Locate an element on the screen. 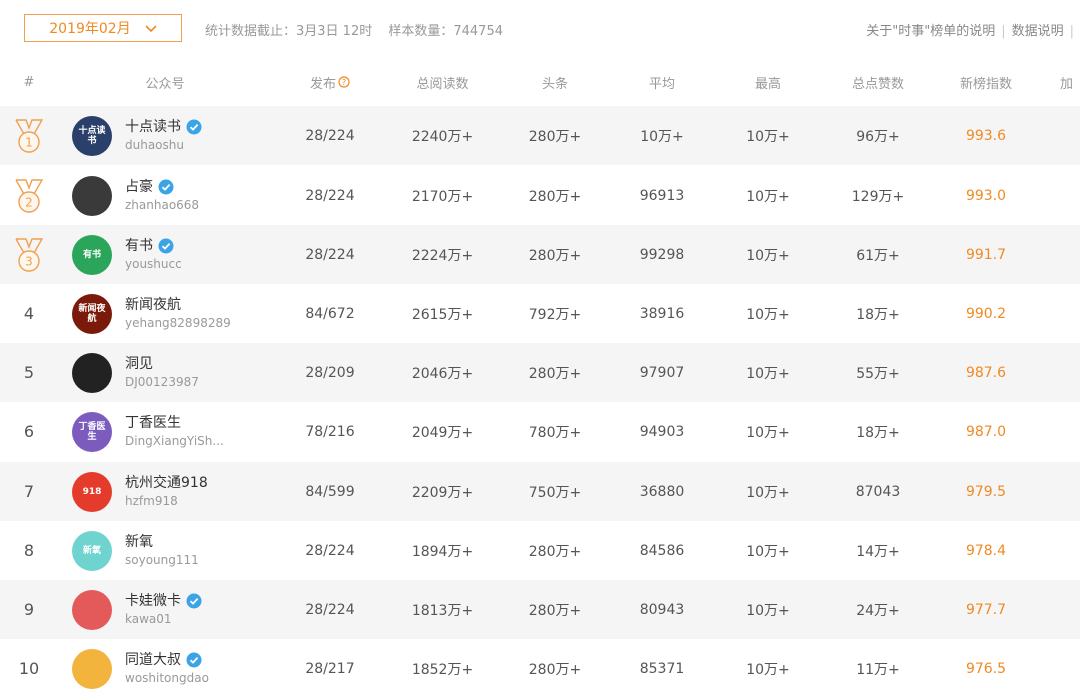 The width and height of the screenshot is (1080, 700). rank-cell: 1 is located at coordinates (29, 135).